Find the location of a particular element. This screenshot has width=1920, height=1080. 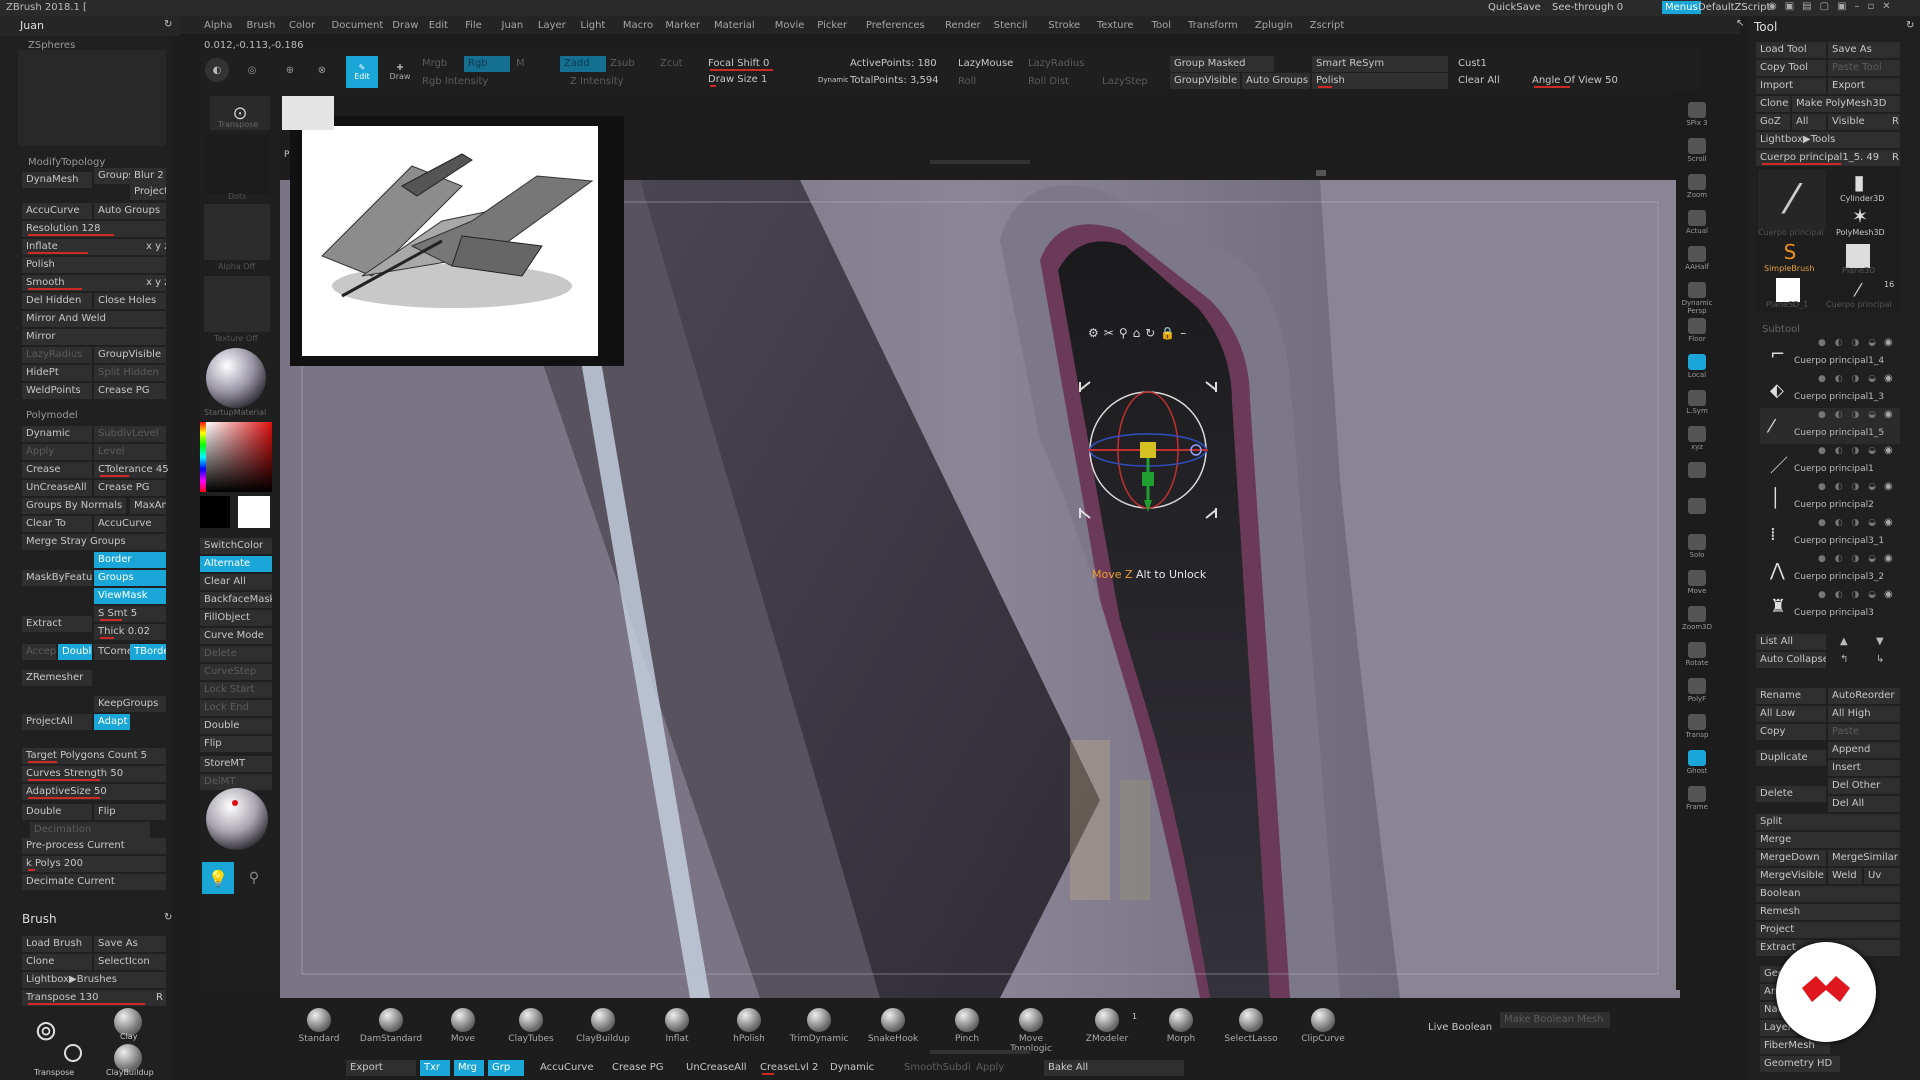

subtool-item: │ ● ◐ ◑ ◒ ◉ Cuerpo principal2 is located at coordinates (1830, 498).